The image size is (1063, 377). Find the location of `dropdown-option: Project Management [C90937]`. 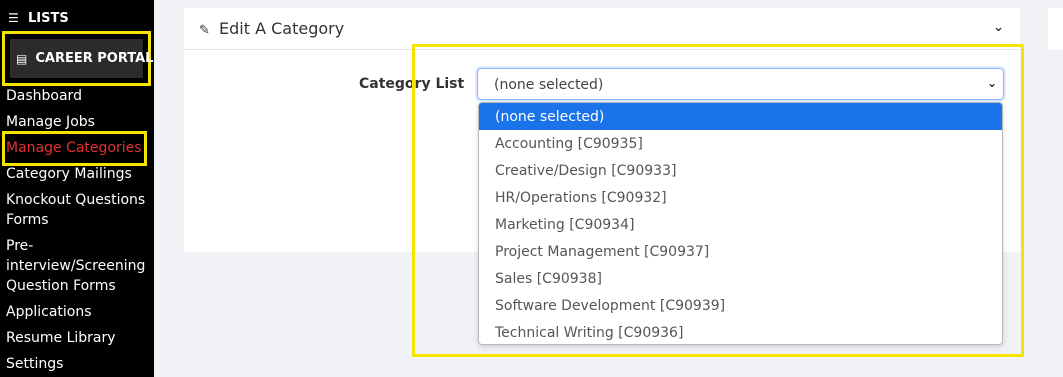

dropdown-option: Project Management [C90937] is located at coordinates (740, 251).